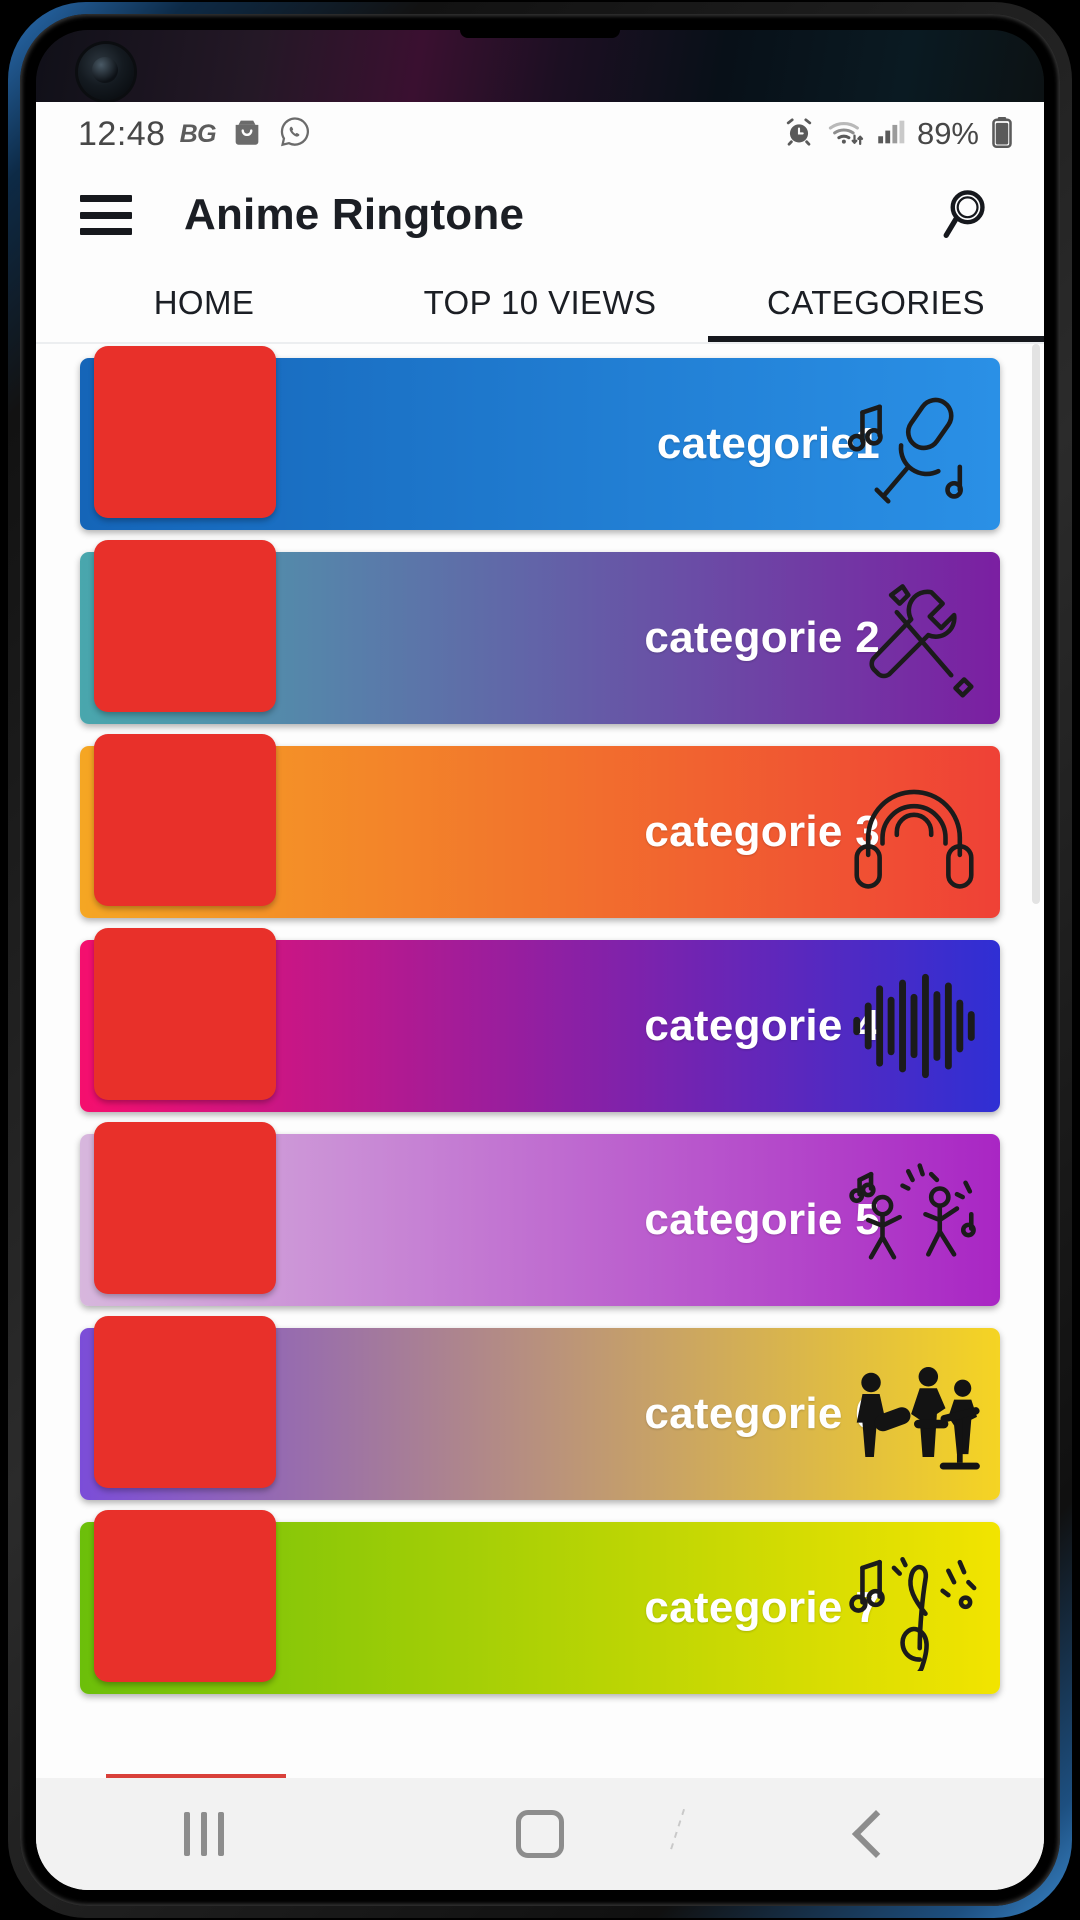 Image resolution: width=1080 pixels, height=1920 pixels. I want to click on category-item: categorie 6, so click(540, 1408).